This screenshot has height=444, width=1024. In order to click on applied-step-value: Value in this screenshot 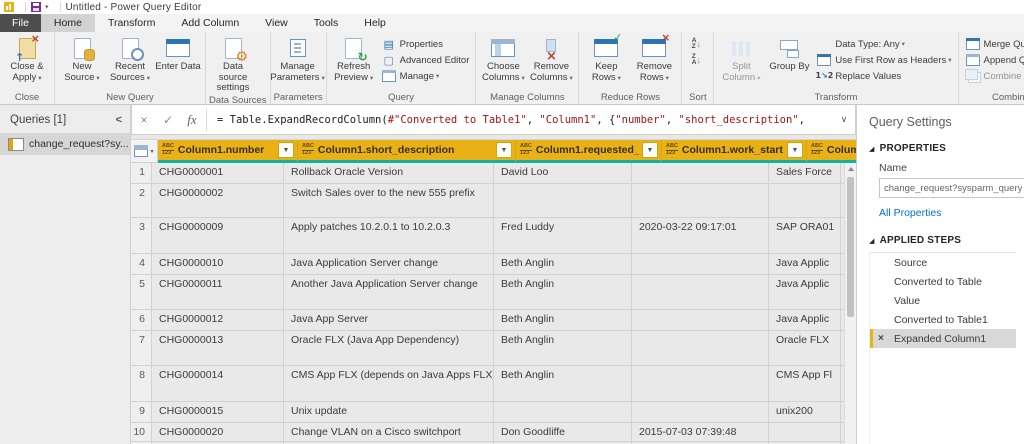, I will do `click(943, 300)`.